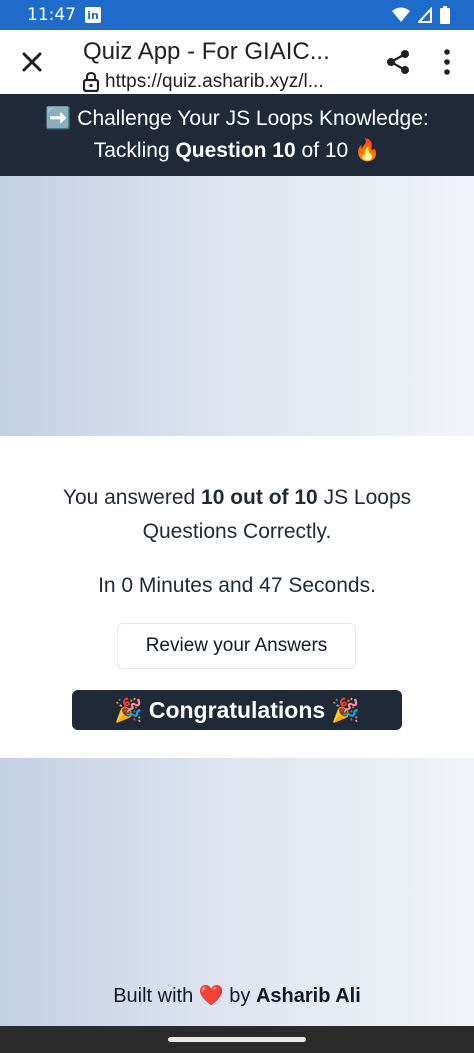 This screenshot has width=474, height=1053. What do you see at coordinates (398, 62) in the screenshot?
I see `share-icon` at bounding box center [398, 62].